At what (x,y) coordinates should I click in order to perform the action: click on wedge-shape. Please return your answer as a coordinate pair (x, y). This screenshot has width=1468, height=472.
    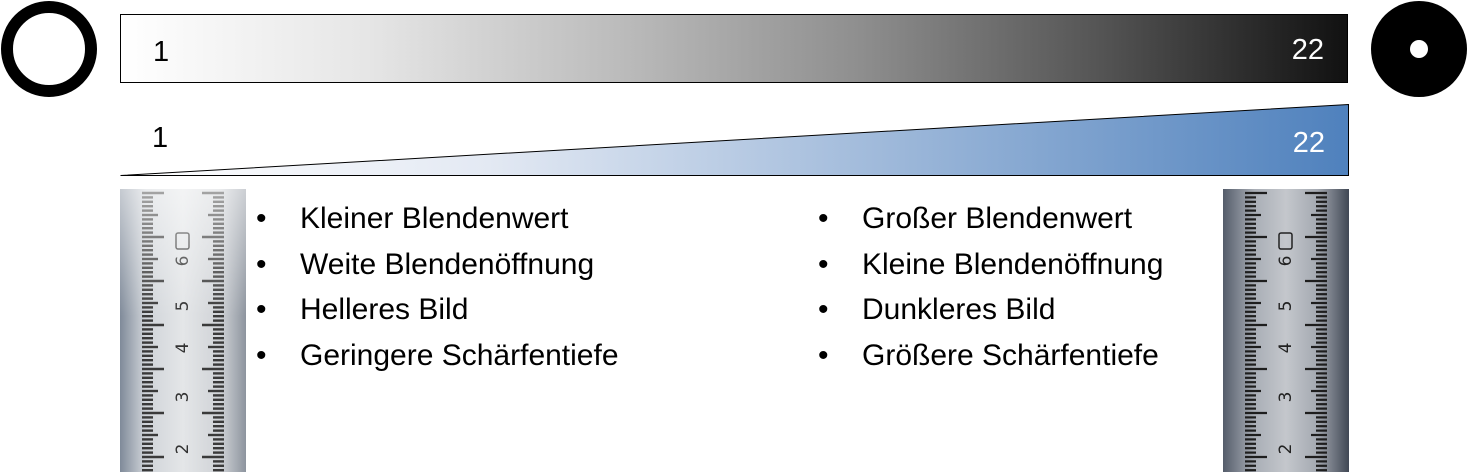
    Looking at the image, I should click on (734, 140).